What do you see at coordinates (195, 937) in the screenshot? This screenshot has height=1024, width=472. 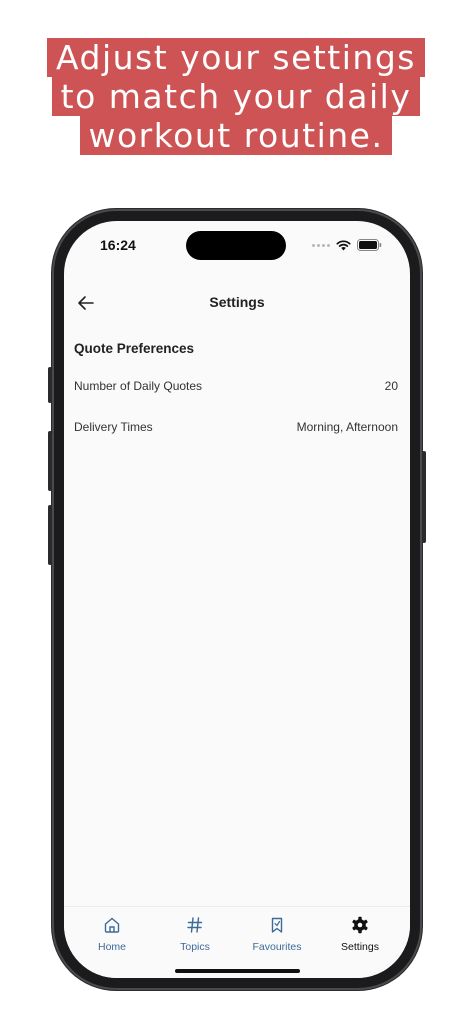 I see `tab-topics: Topics` at bounding box center [195, 937].